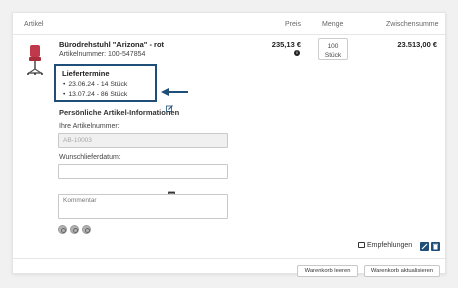  I want to click on edit-icon, so click(169, 108).